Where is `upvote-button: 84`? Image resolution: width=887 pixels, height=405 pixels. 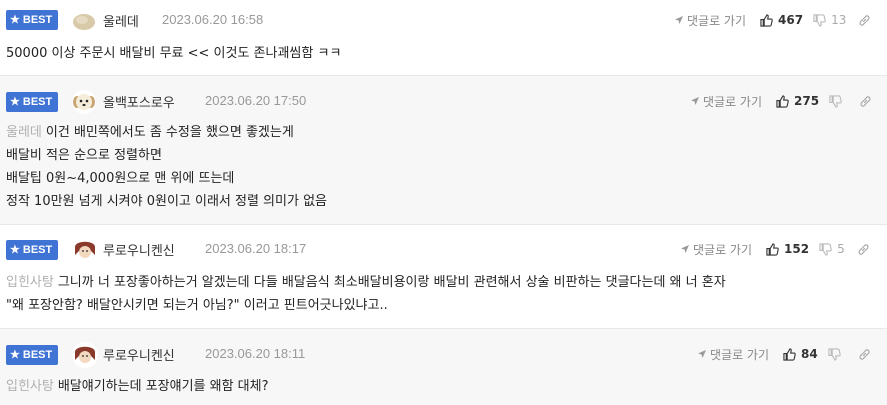 upvote-button: 84 is located at coordinates (800, 354).